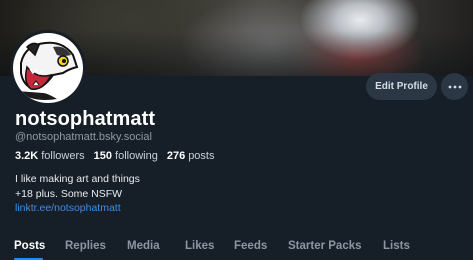 The height and width of the screenshot is (260, 473). Describe the element at coordinates (27, 156) in the screenshot. I see `followers-count: 3.2K` at that location.